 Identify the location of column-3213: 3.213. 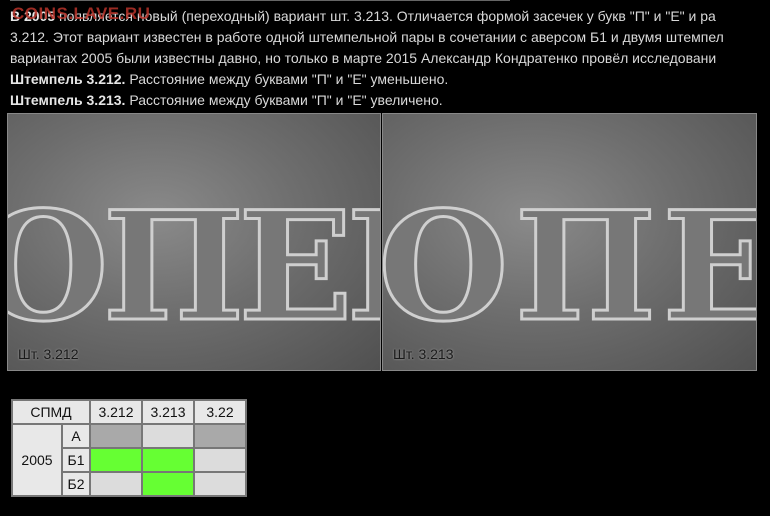
(168, 412).